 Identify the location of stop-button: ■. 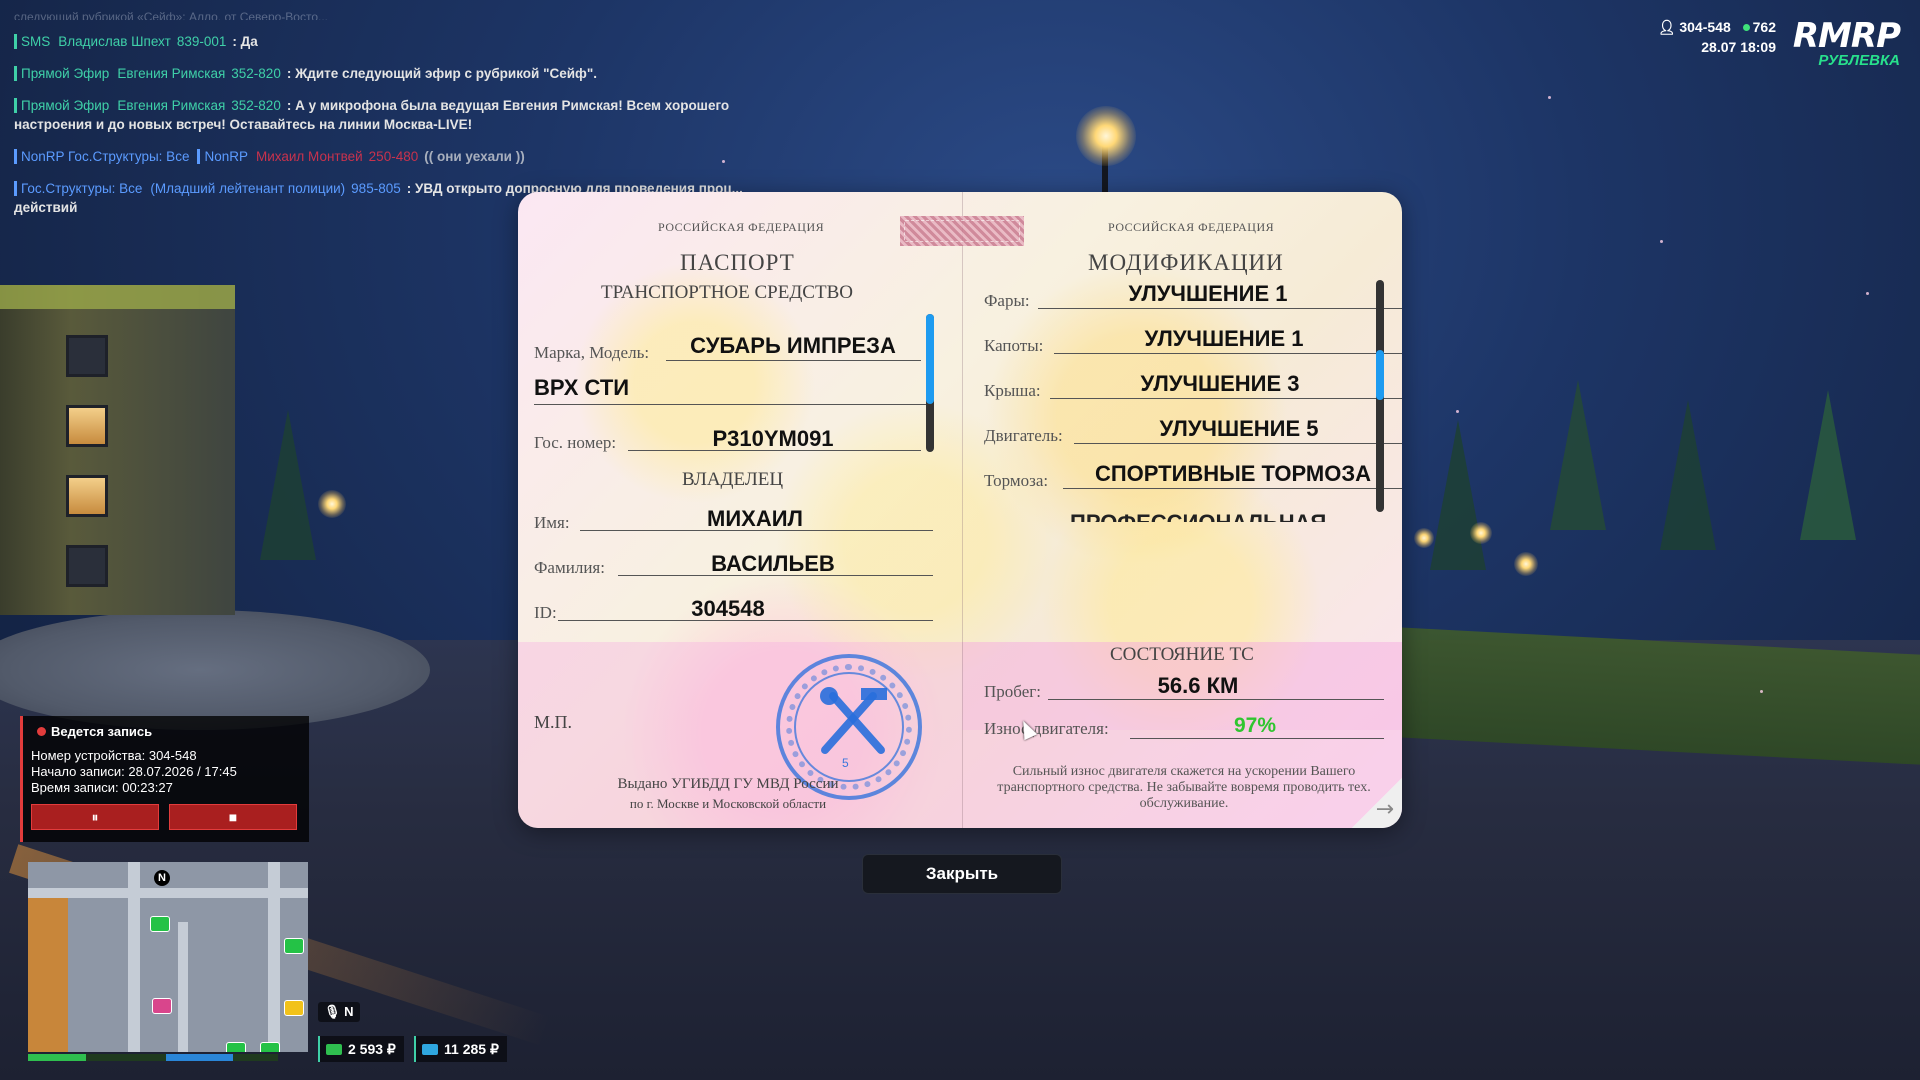
(233, 817).